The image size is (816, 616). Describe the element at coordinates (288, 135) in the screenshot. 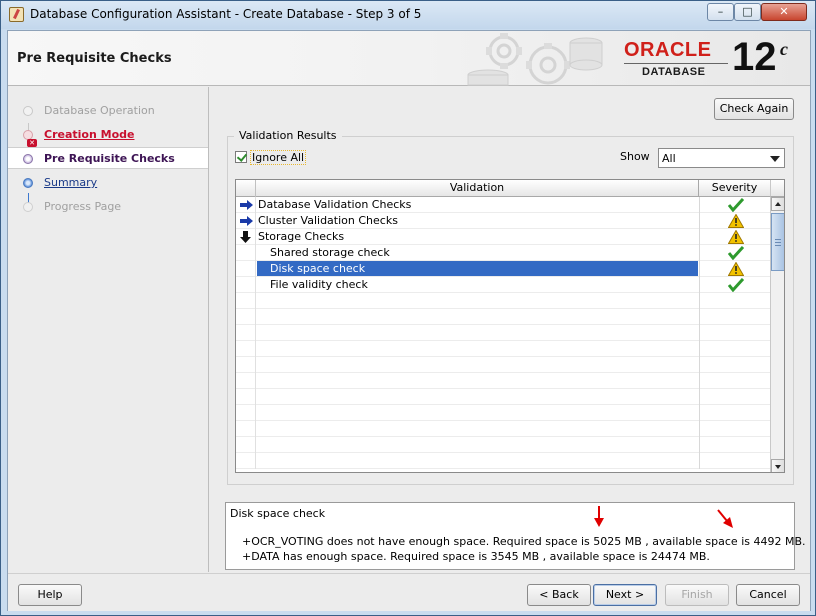

I see `validation-results-title: Validation Results` at that location.